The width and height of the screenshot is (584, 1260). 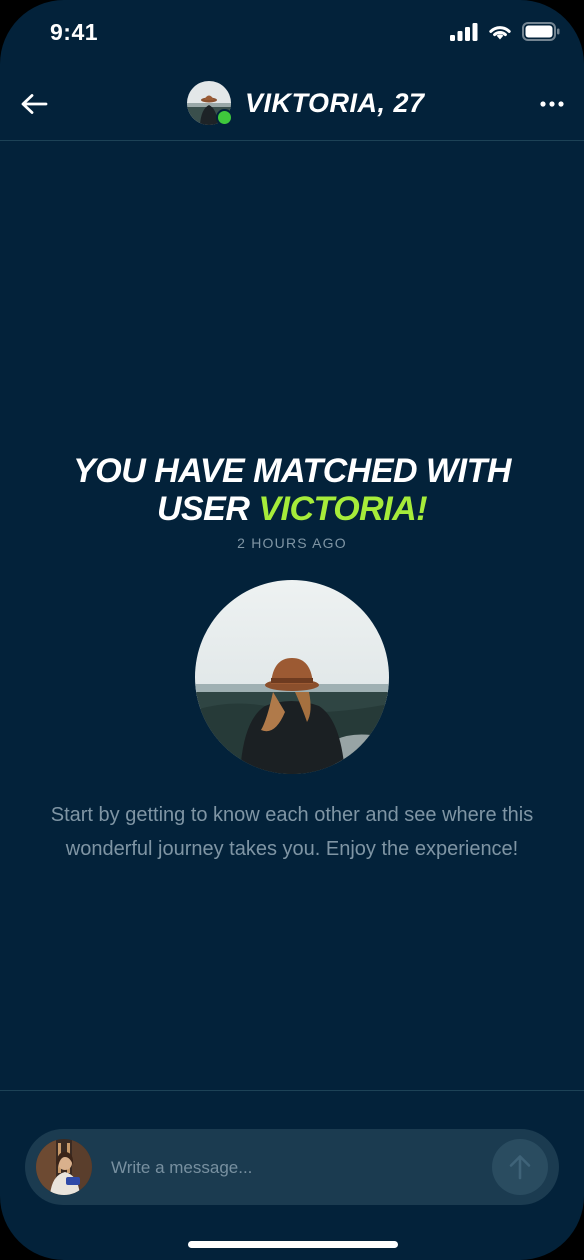 What do you see at coordinates (335, 102) in the screenshot?
I see `header-user-name: VIKTORIA, 27` at bounding box center [335, 102].